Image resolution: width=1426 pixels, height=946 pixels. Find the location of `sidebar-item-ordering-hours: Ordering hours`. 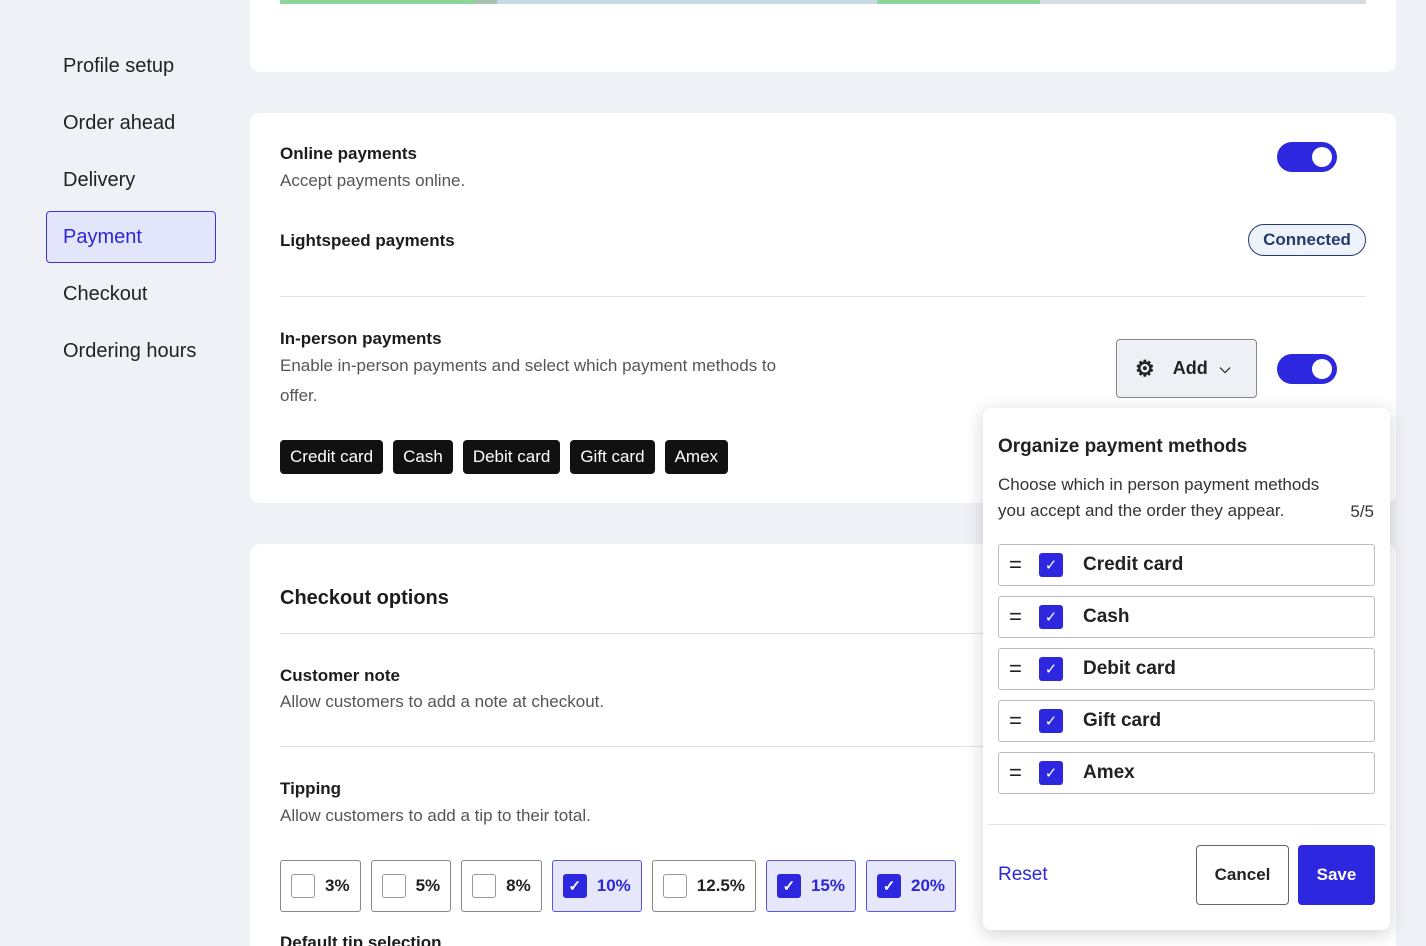

sidebar-item-ordering-hours: Ordering hours is located at coordinates (131, 351).